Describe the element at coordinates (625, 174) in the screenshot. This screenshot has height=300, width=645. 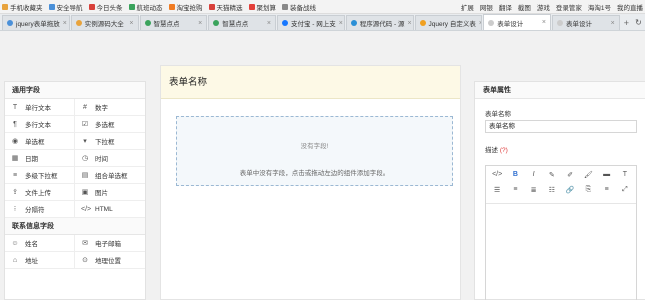
I see `font-size-icon: T` at that location.